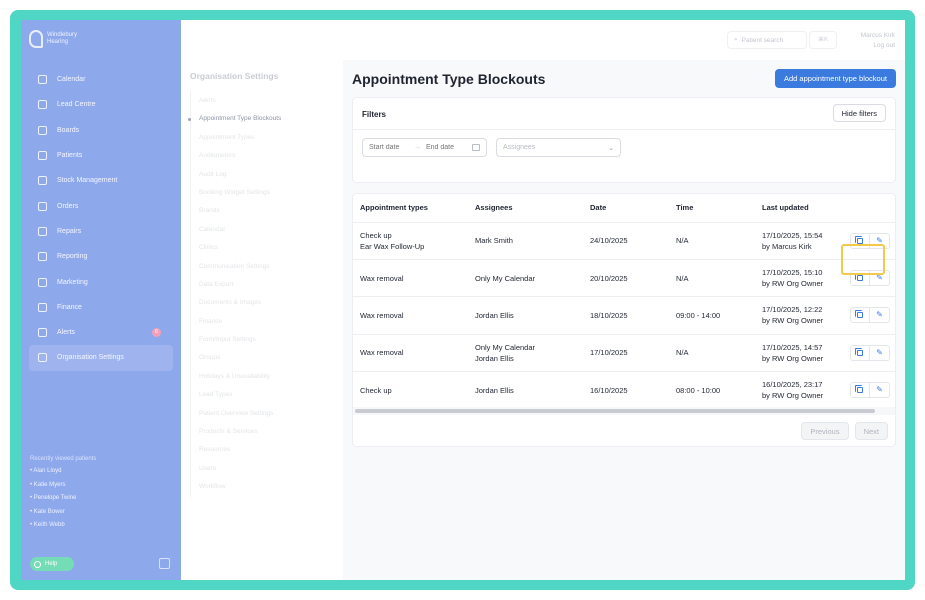 The image size is (925, 600). I want to click on start-date-input, so click(389, 147).